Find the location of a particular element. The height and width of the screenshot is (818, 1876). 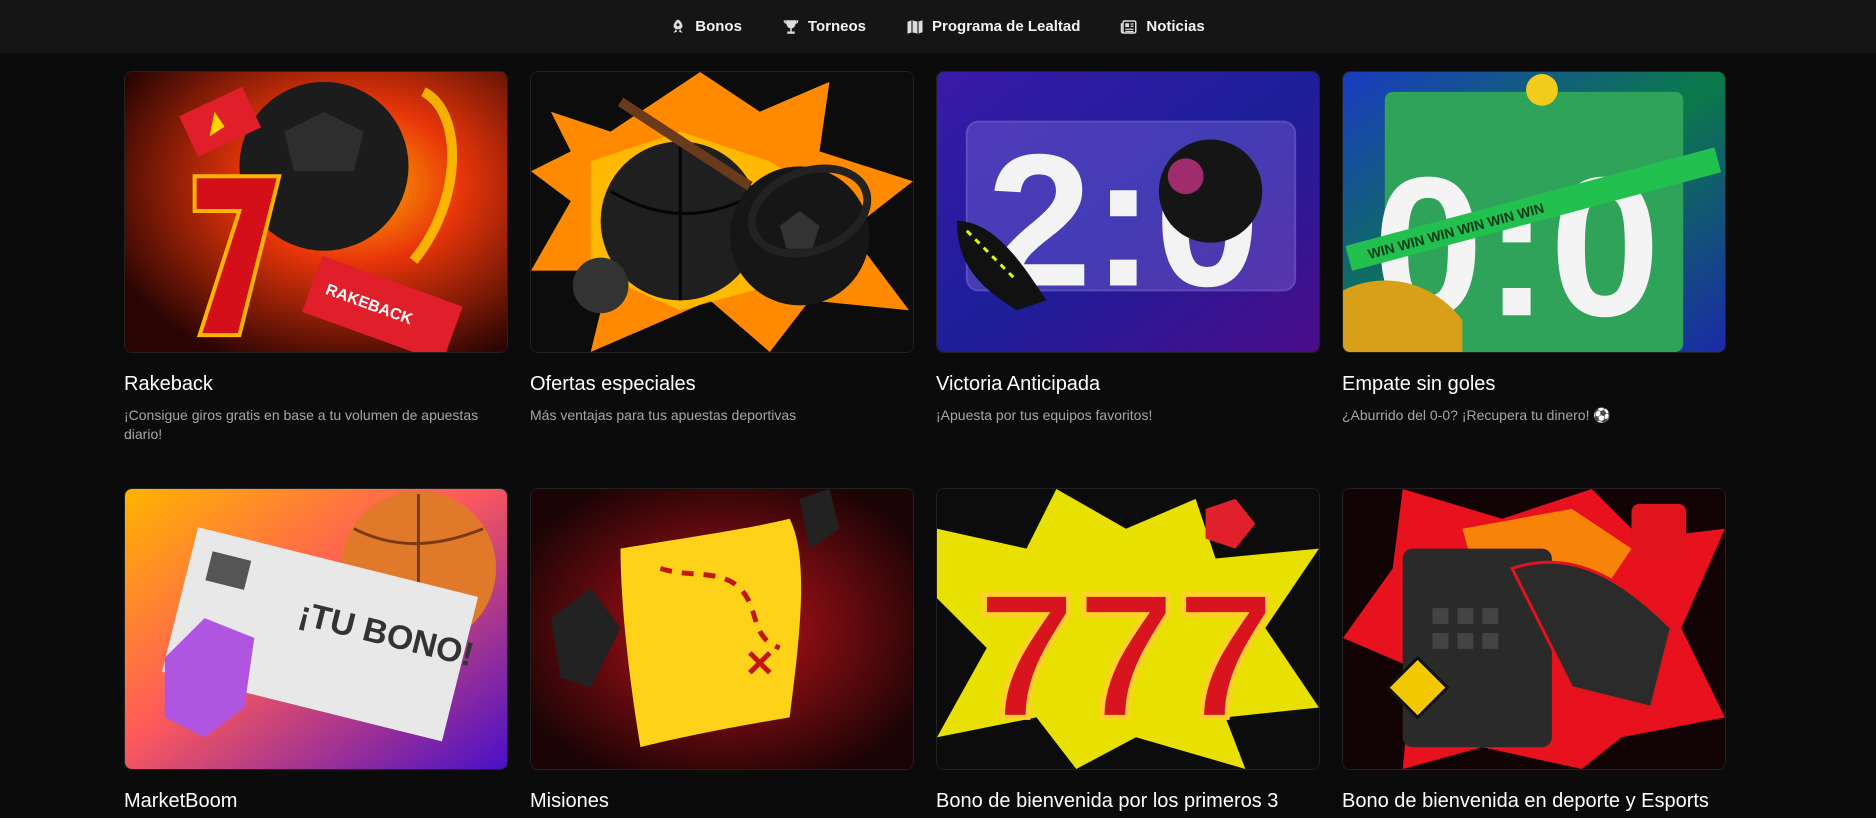

promo-title: Victoria Anticipada is located at coordinates (1018, 384).